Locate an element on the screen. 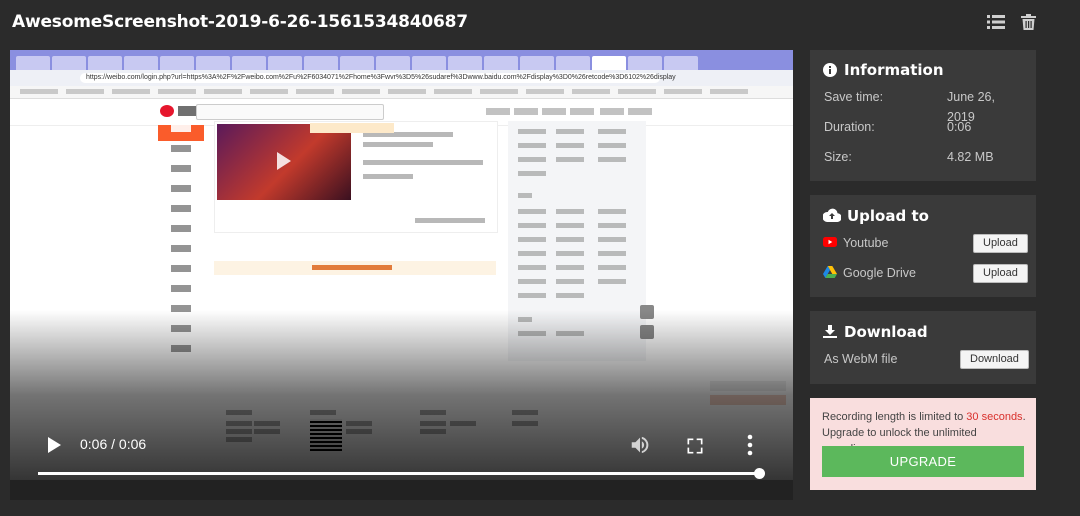  duration-value: 0:06 is located at coordinates (959, 127).